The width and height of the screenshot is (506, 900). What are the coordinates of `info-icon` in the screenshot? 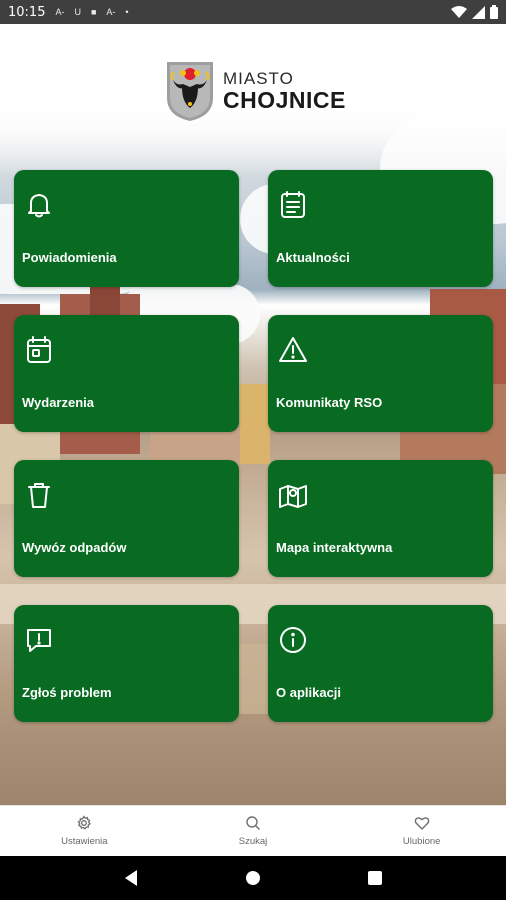 It's located at (293, 640).